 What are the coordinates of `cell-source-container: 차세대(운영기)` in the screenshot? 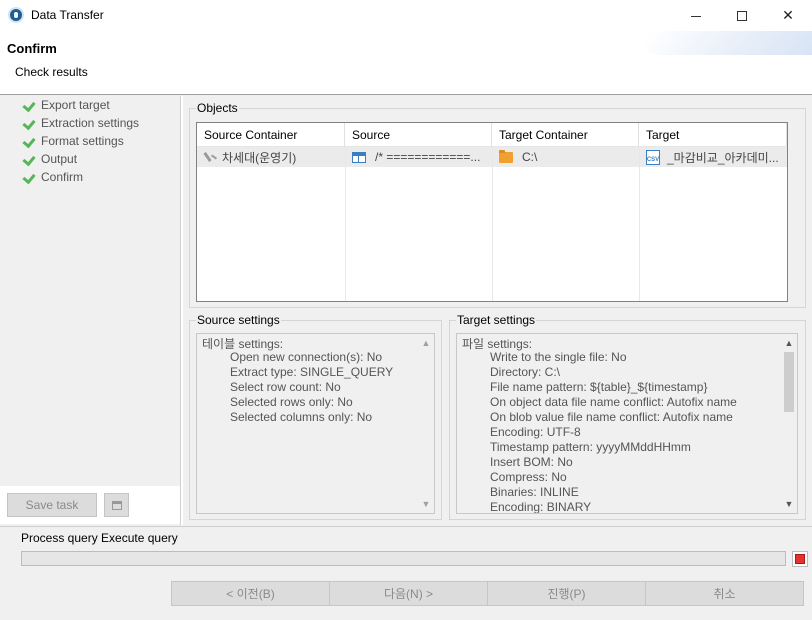 It's located at (271, 157).